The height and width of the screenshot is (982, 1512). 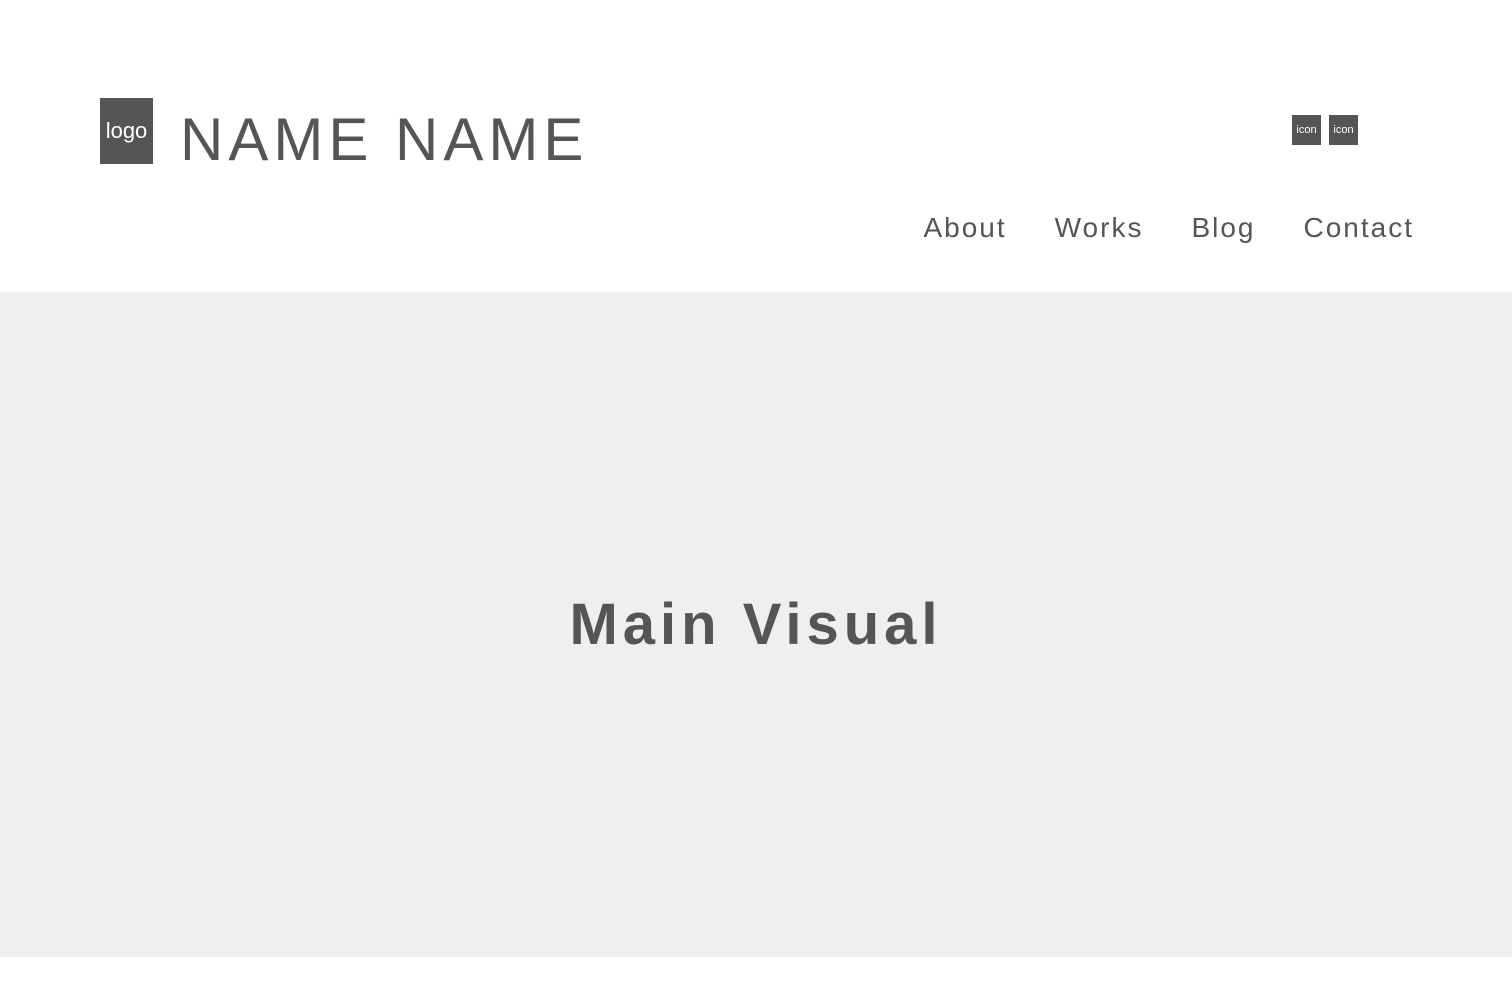 I want to click on nav-item-works: Works, so click(x=1099, y=228).